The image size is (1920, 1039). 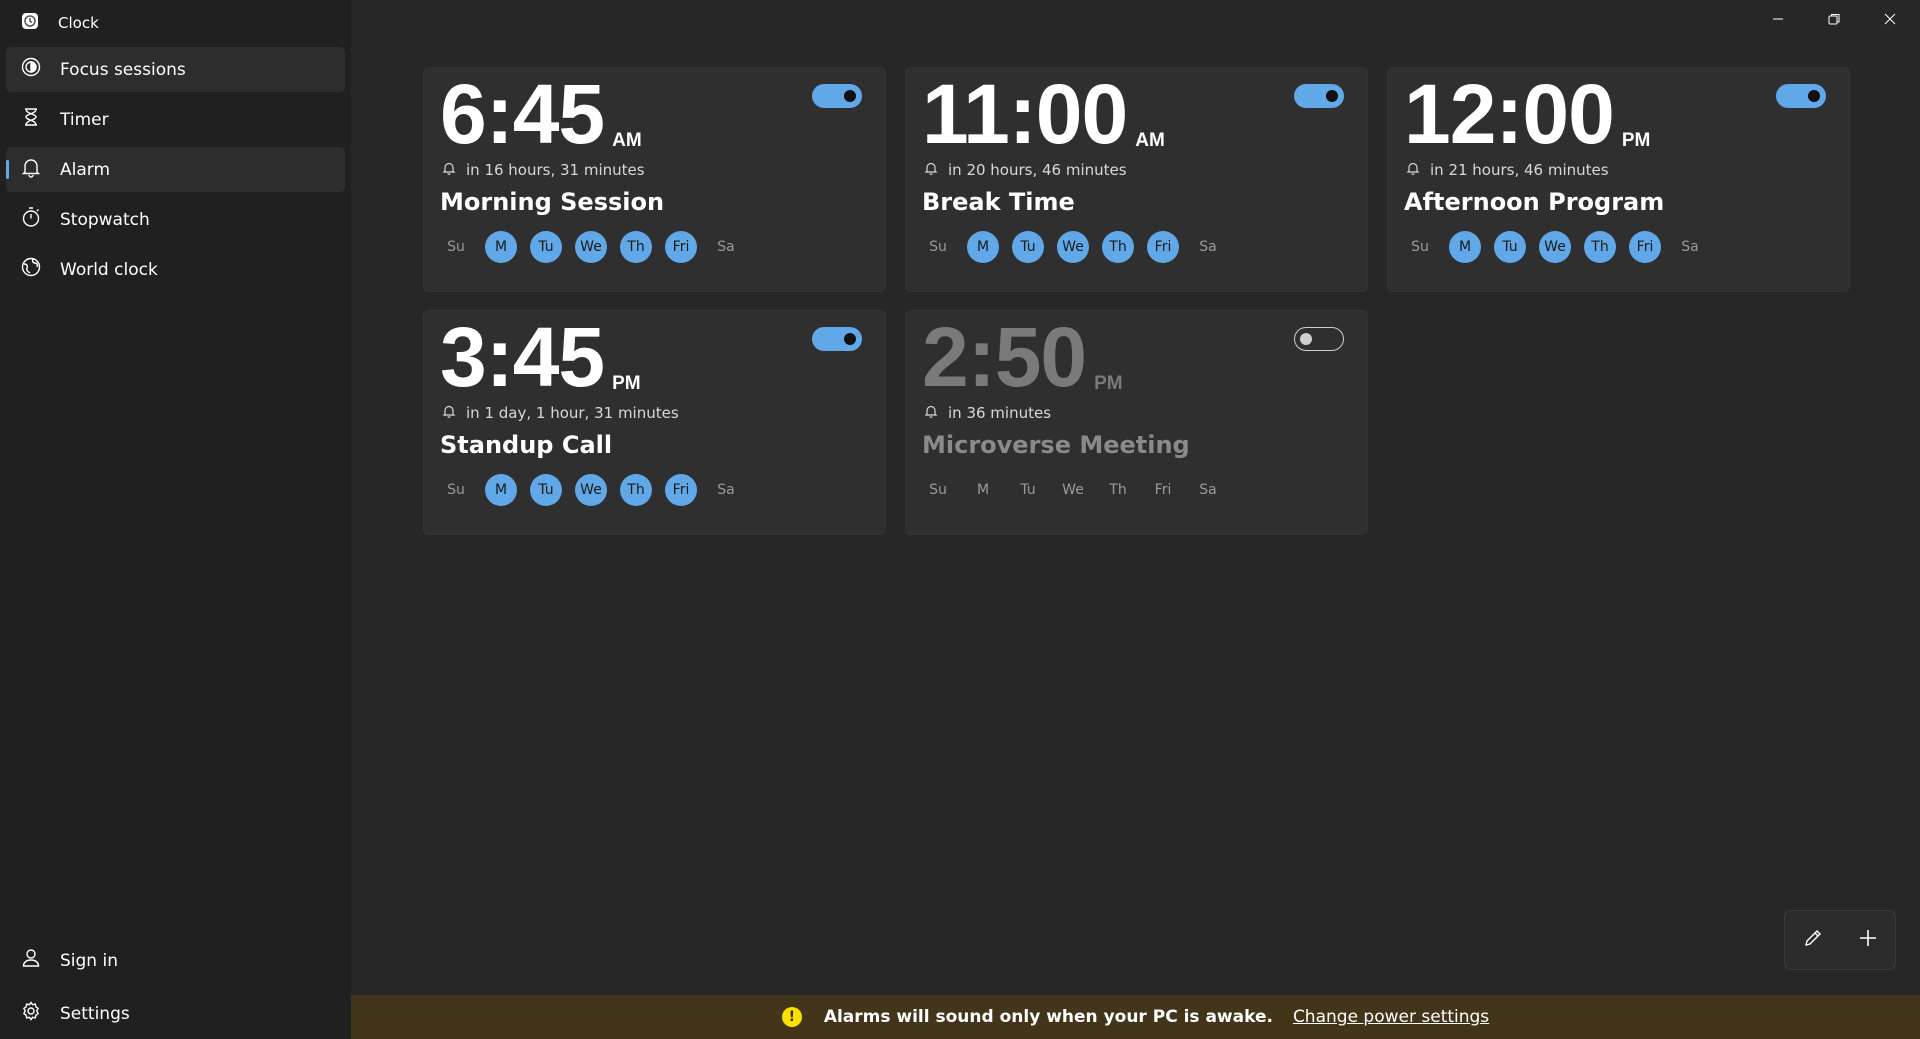 What do you see at coordinates (1391, 1017) in the screenshot?
I see `change-power-settings-link: Change power settings` at bounding box center [1391, 1017].